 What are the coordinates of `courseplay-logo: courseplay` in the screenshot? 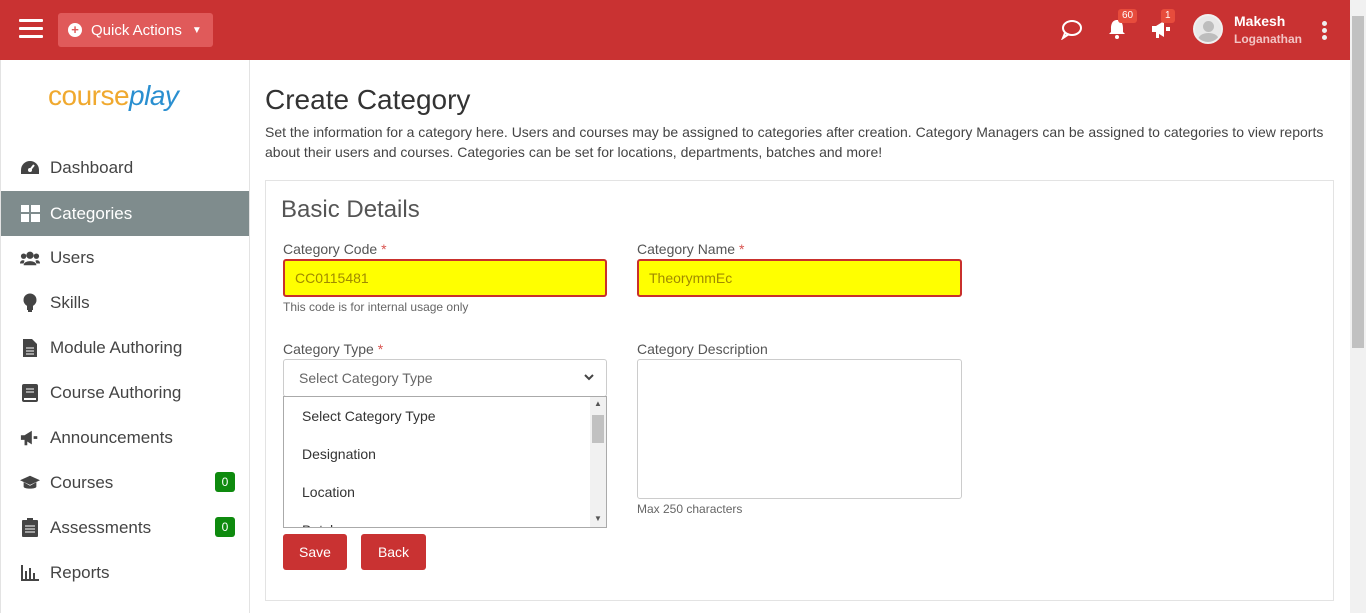 It's located at (113, 96).